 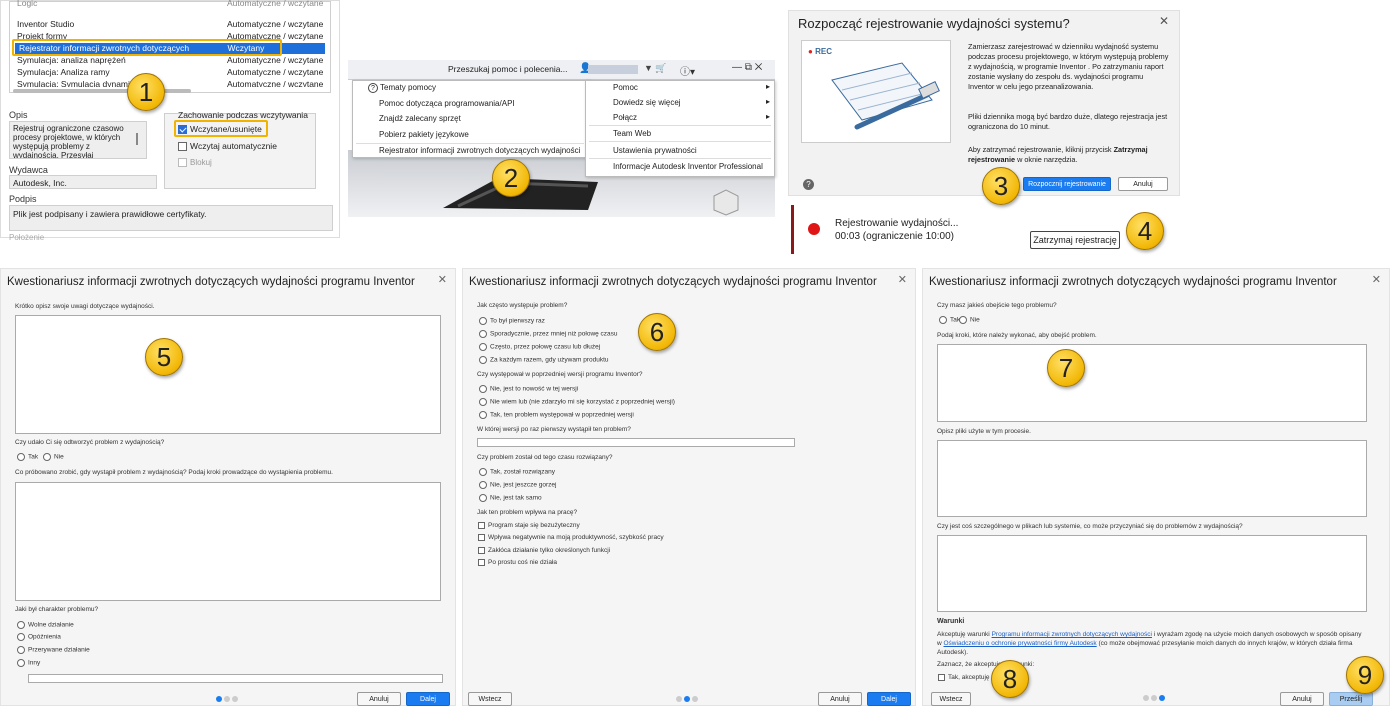 I want to click on submenu-item-privacy: Ustawienia prywatności, so click(x=655, y=150).